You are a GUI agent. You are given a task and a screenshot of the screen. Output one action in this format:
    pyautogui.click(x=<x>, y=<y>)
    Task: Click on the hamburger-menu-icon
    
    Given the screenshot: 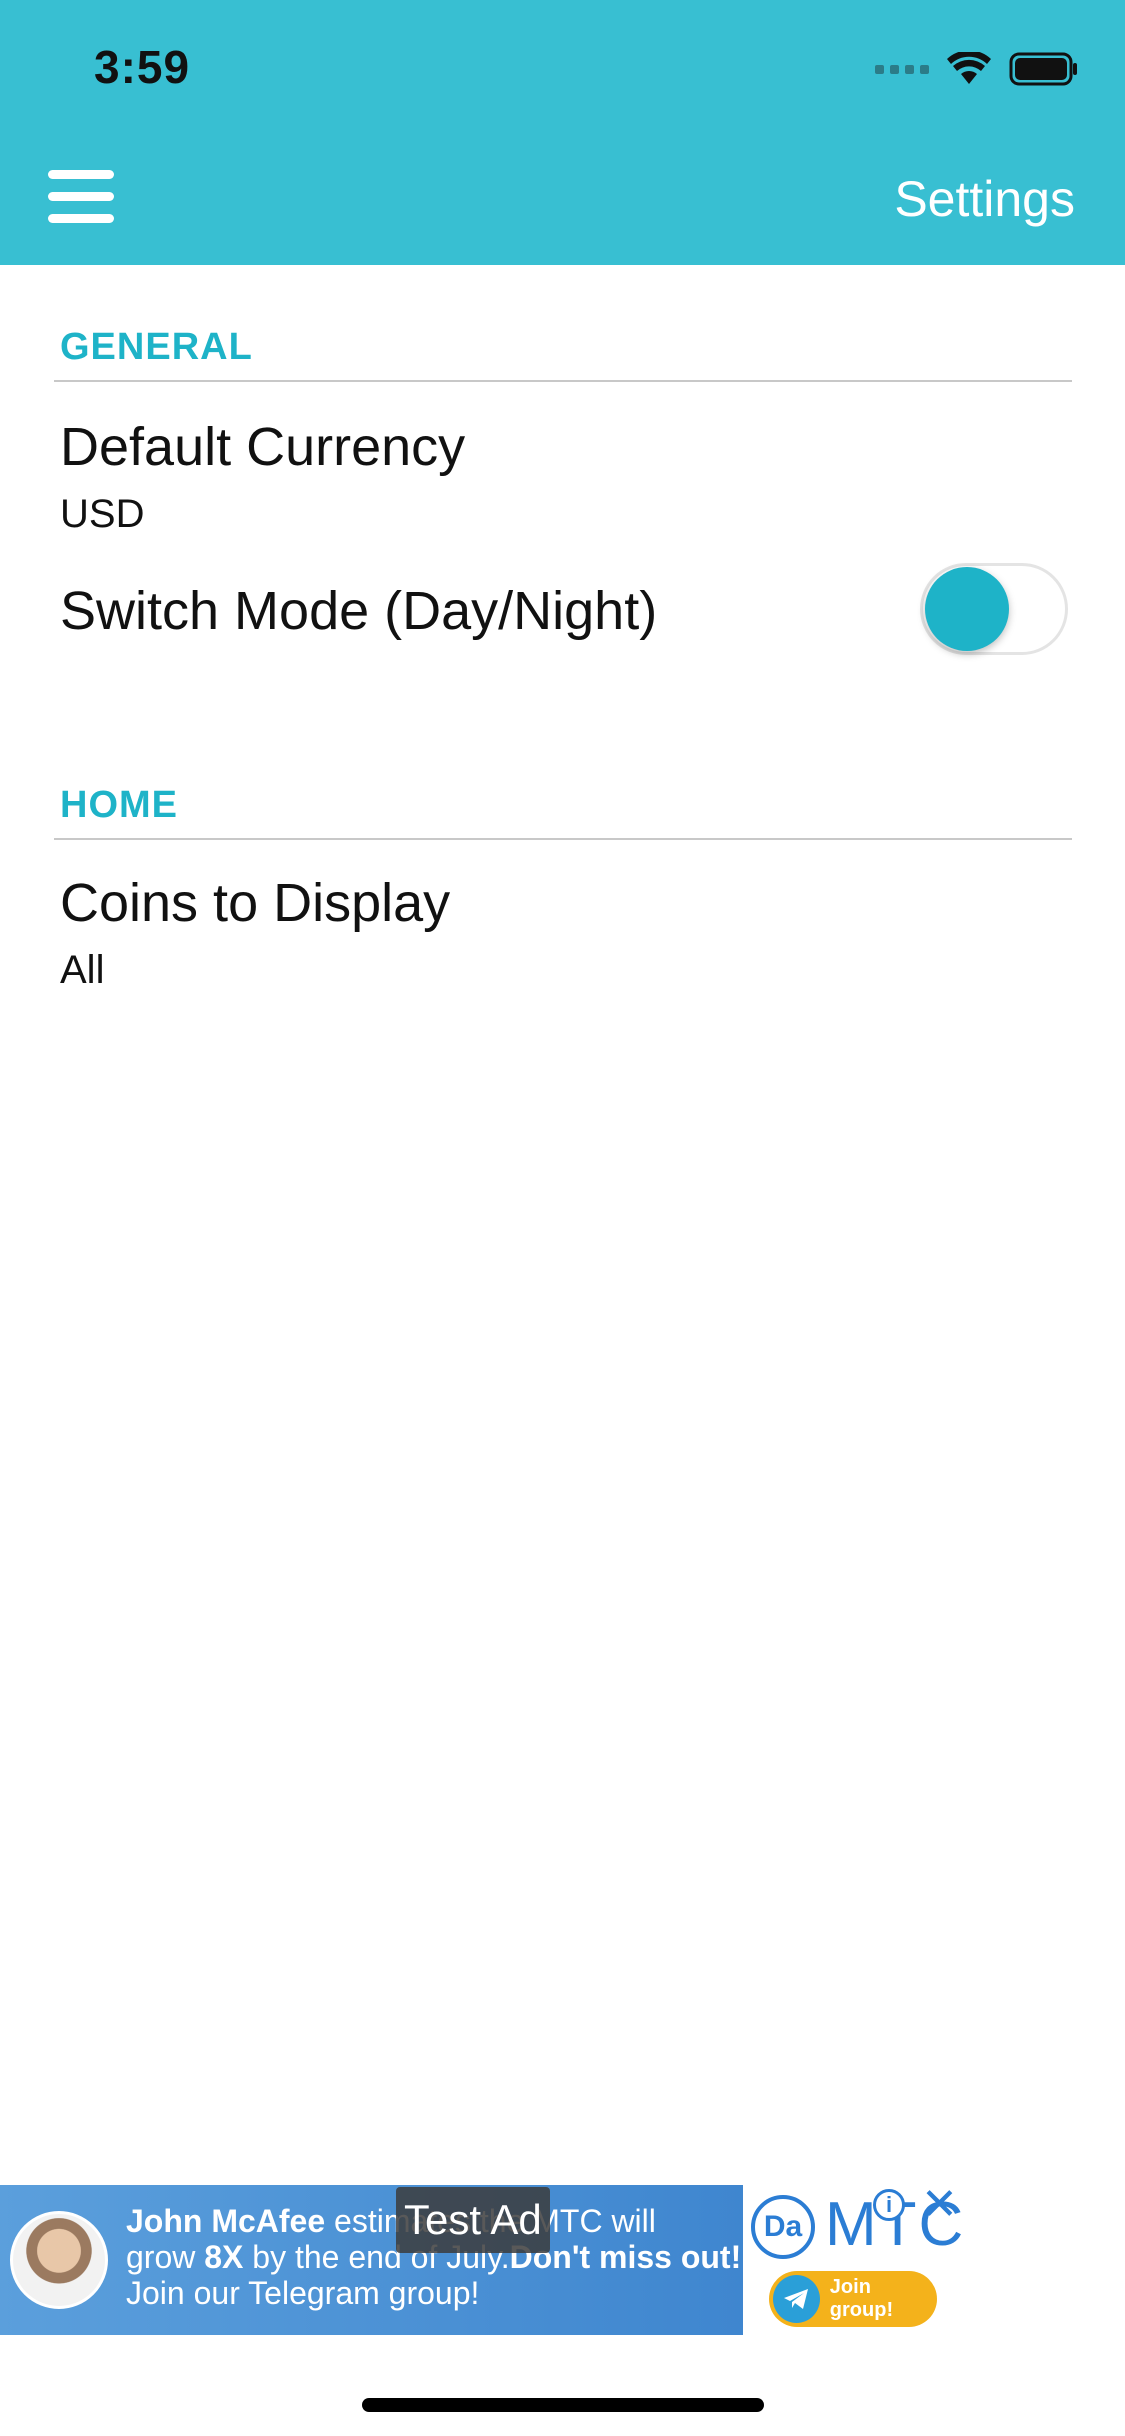 What is the action you would take?
    pyautogui.click(x=82, y=198)
    